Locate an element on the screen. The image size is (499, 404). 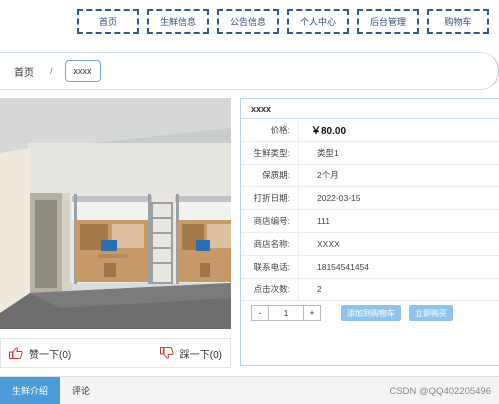
tab-comments: 评论 is located at coordinates (81, 390).